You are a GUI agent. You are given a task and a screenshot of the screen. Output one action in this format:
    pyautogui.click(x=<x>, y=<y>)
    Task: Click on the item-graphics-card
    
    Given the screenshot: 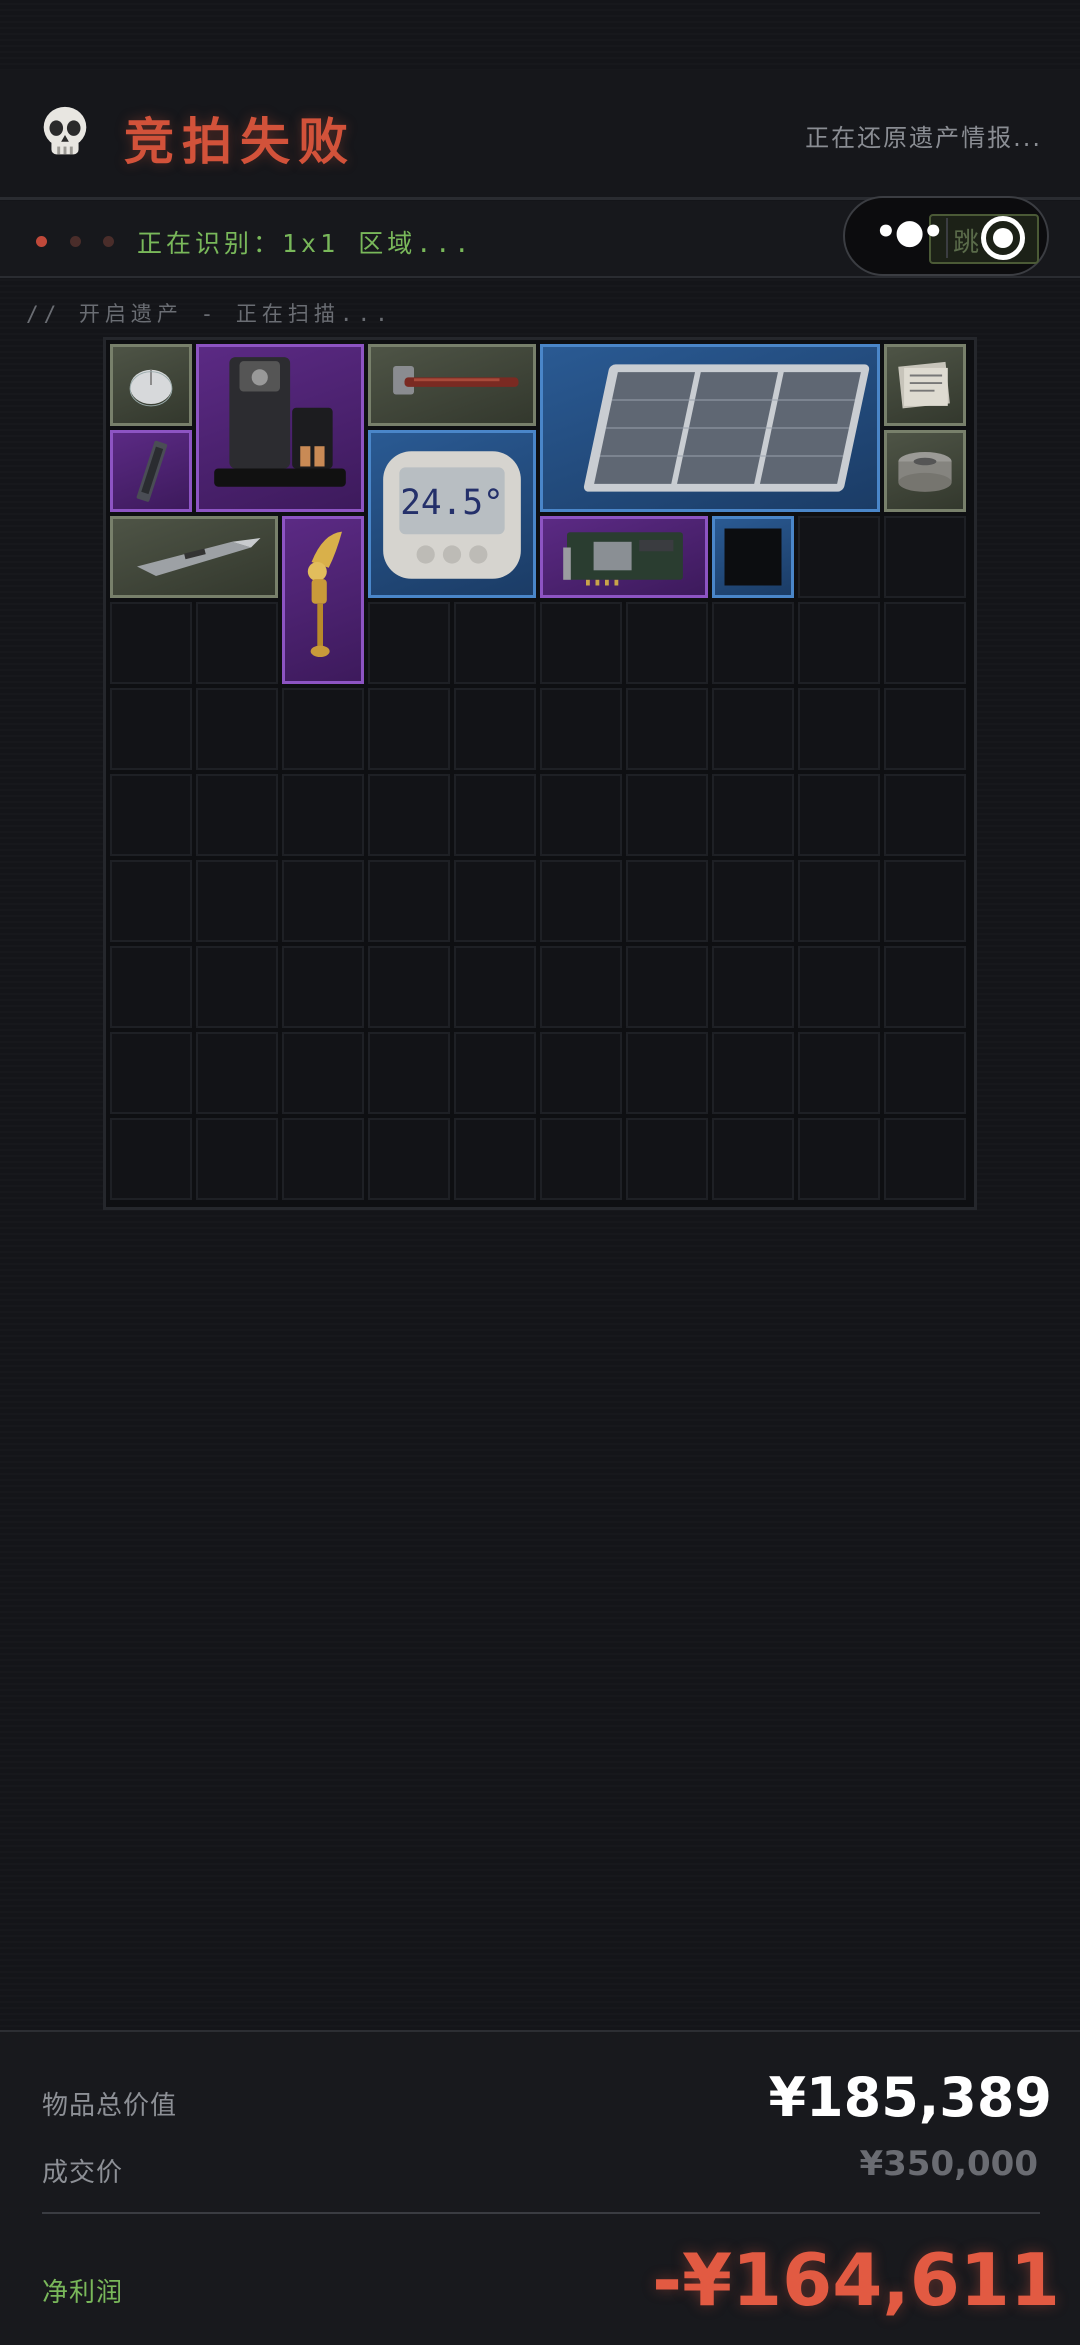 What is the action you would take?
    pyautogui.click(x=624, y=557)
    